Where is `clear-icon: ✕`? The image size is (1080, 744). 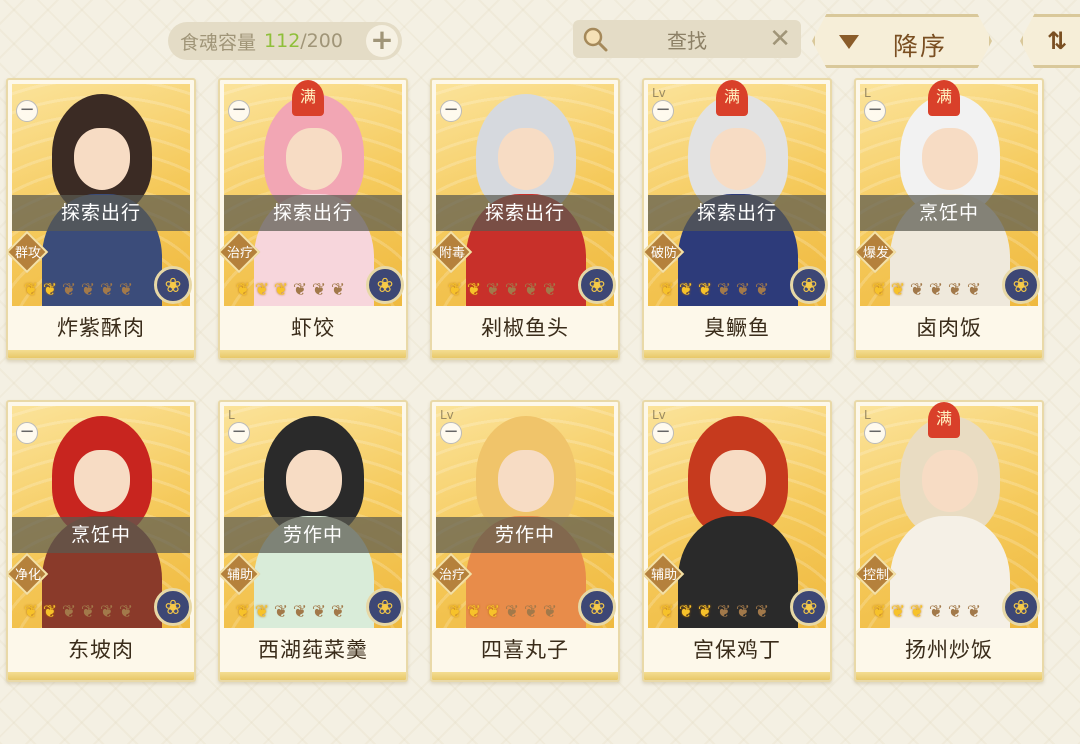 clear-icon: ✕ is located at coordinates (780, 39).